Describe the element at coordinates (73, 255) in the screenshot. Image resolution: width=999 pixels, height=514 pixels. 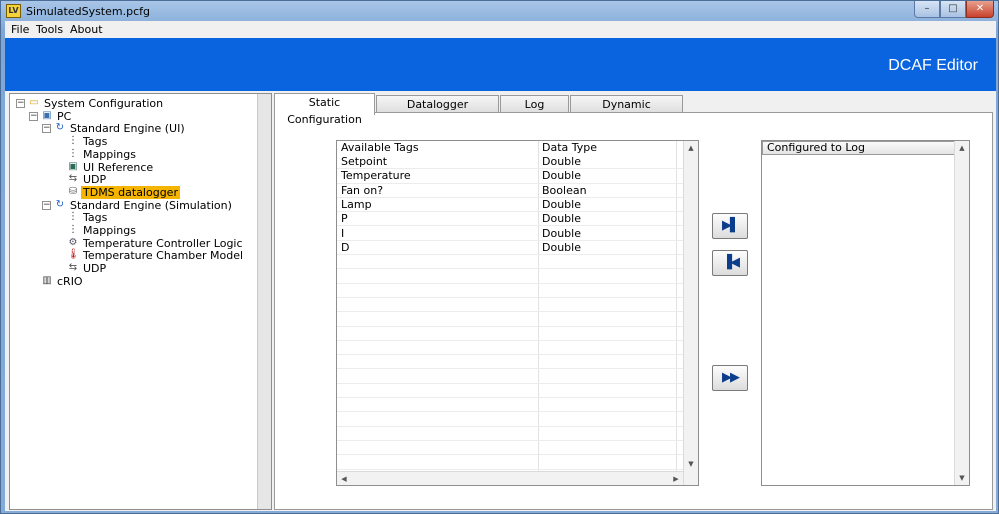
I see `thermometer-icon: 🌡` at that location.